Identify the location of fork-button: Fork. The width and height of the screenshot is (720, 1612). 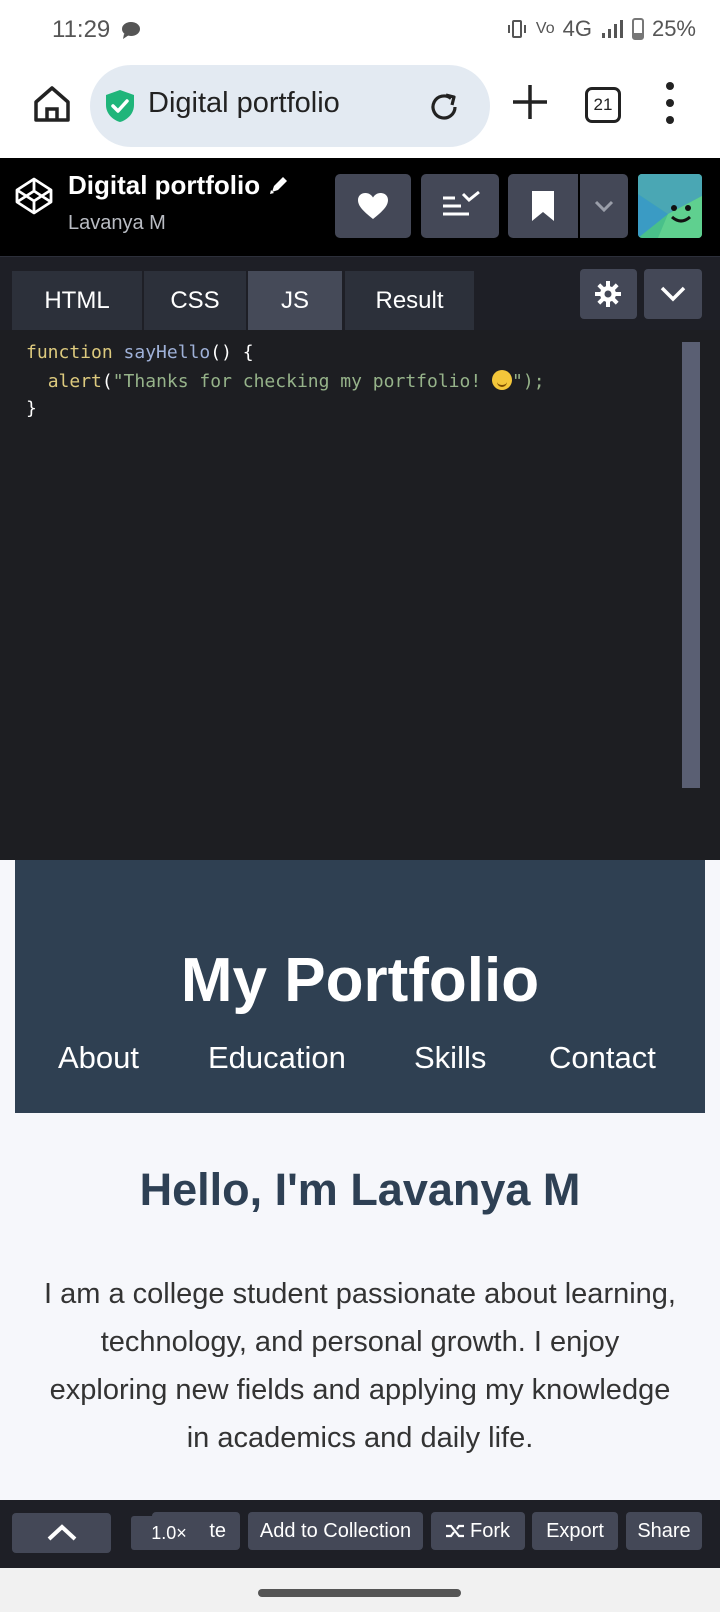
(478, 1531).